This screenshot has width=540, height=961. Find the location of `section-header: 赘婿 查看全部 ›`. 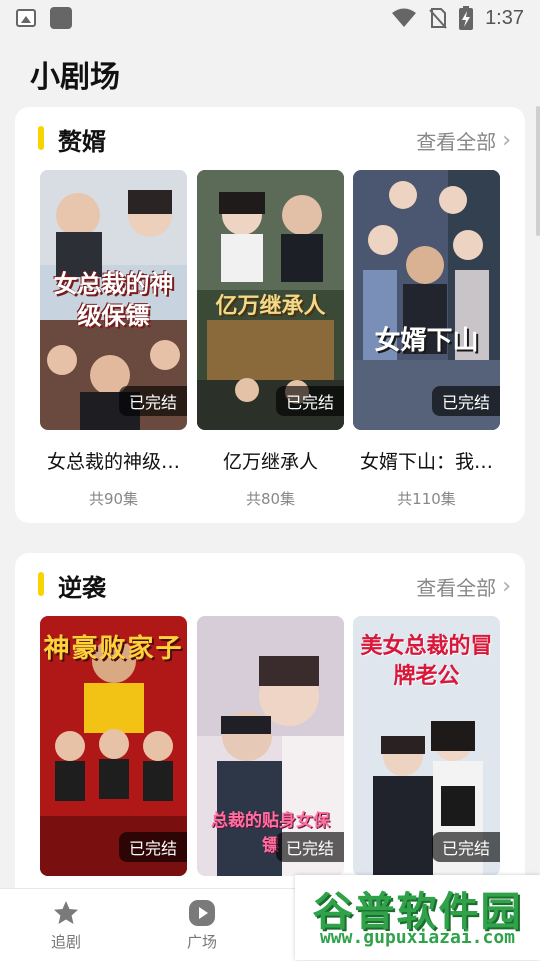

section-header: 赘婿 查看全部 › is located at coordinates (270, 138).